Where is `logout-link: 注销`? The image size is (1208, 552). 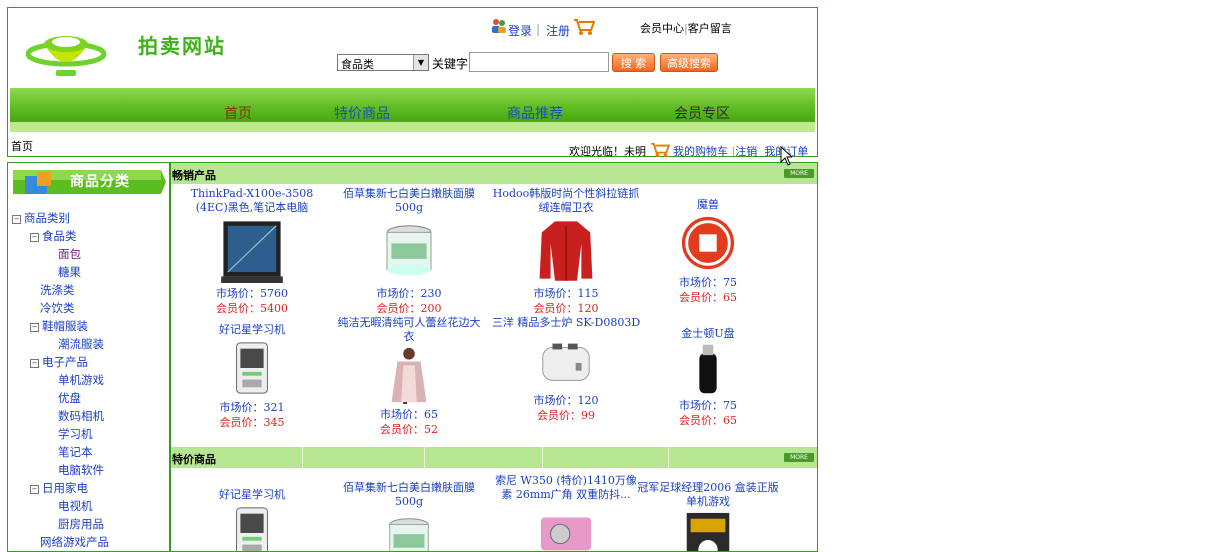
logout-link: 注销 is located at coordinates (746, 151).